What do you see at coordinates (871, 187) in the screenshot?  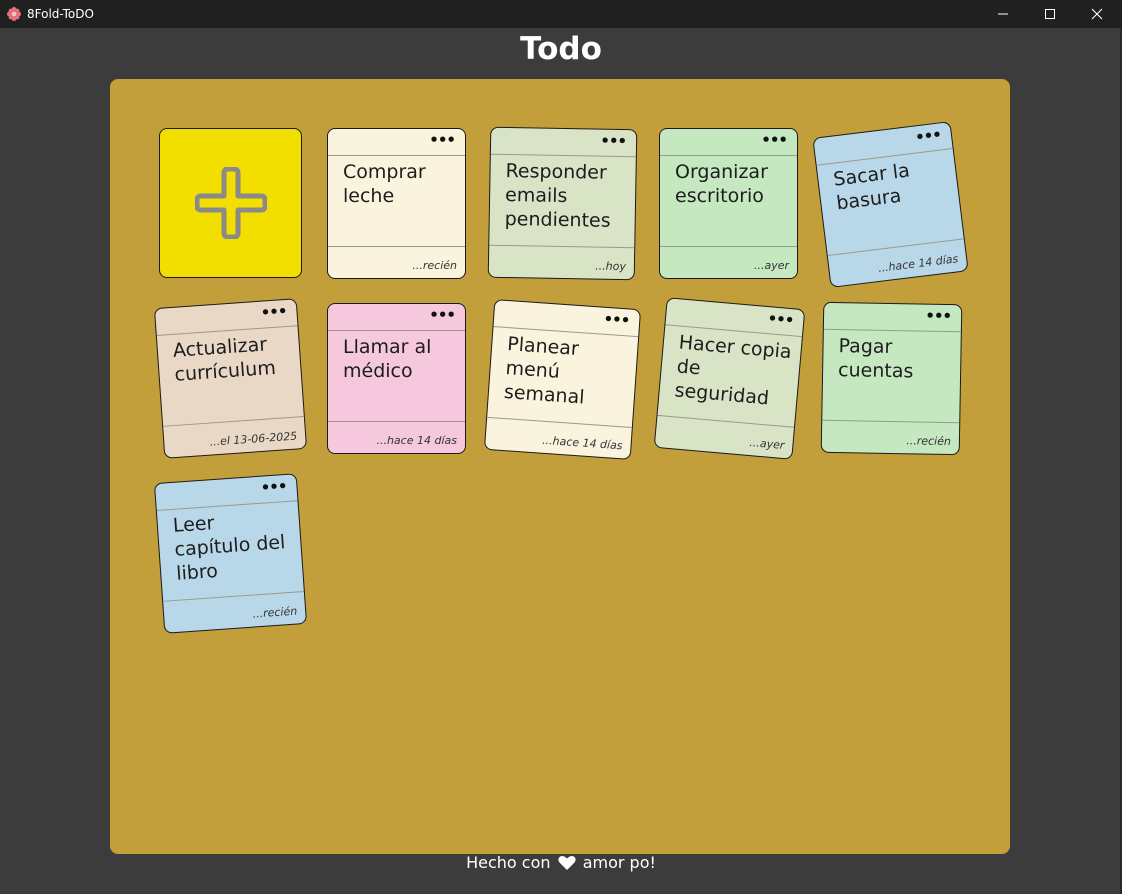 I see `note-text: Sacar la basura` at bounding box center [871, 187].